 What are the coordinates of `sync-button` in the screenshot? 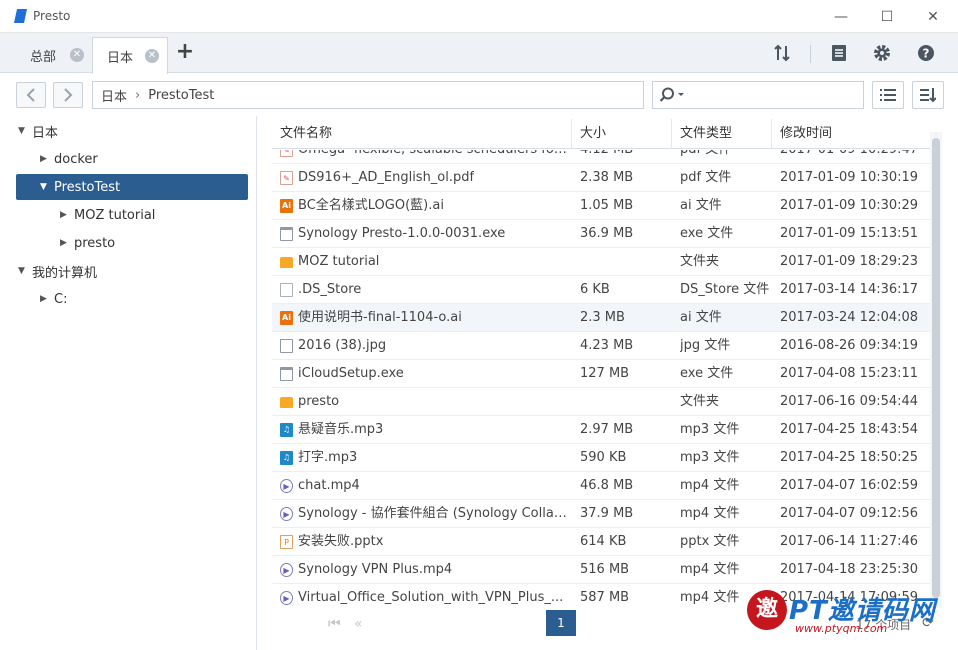 It's located at (782, 53).